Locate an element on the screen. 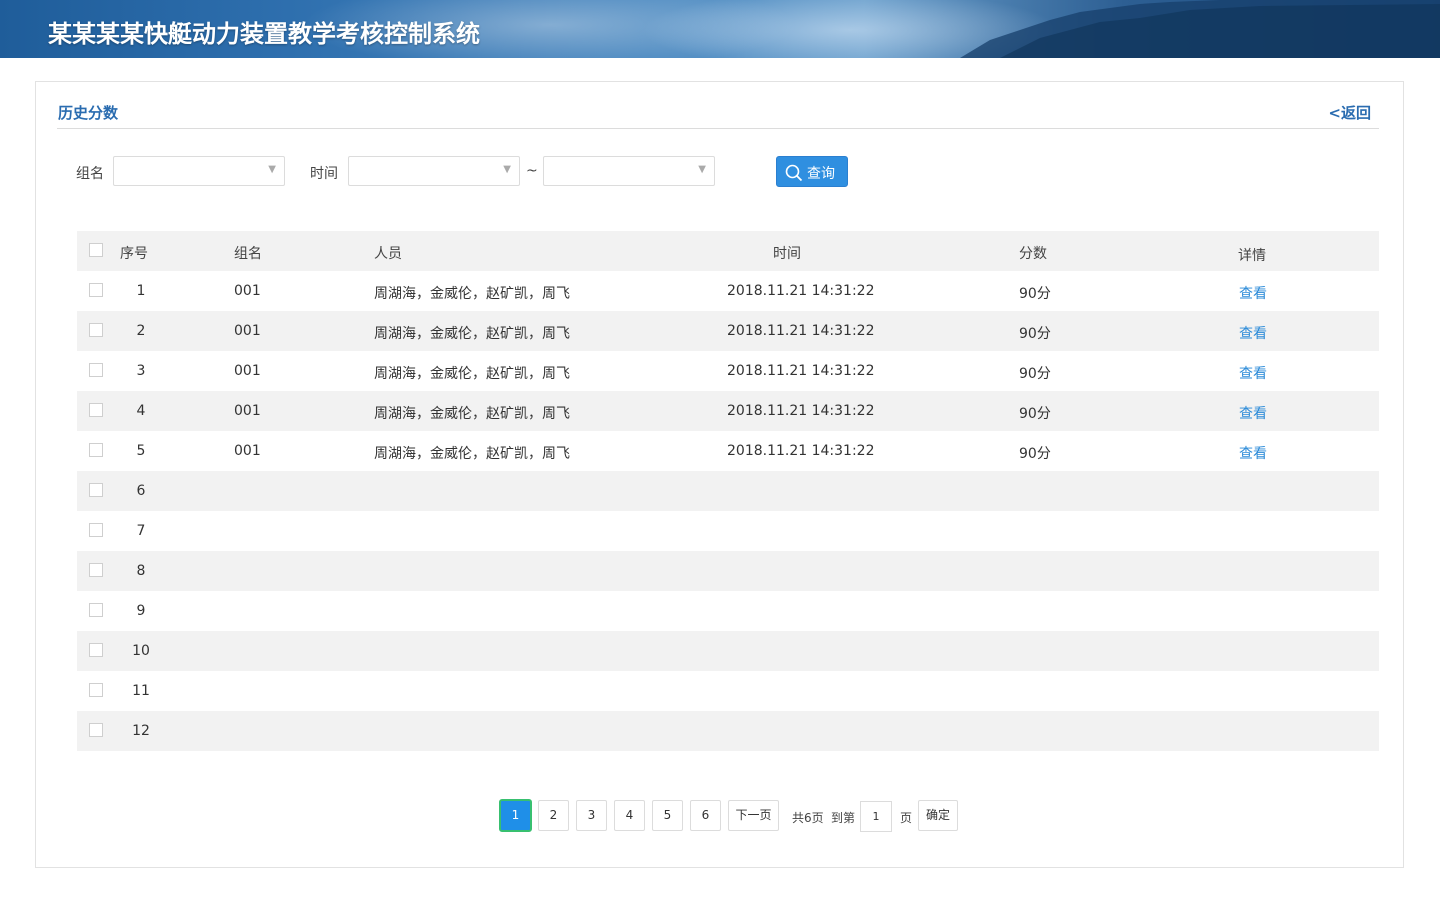 This screenshot has height=900, width=1440. header-mountain-decoration is located at coordinates (1200, 29).